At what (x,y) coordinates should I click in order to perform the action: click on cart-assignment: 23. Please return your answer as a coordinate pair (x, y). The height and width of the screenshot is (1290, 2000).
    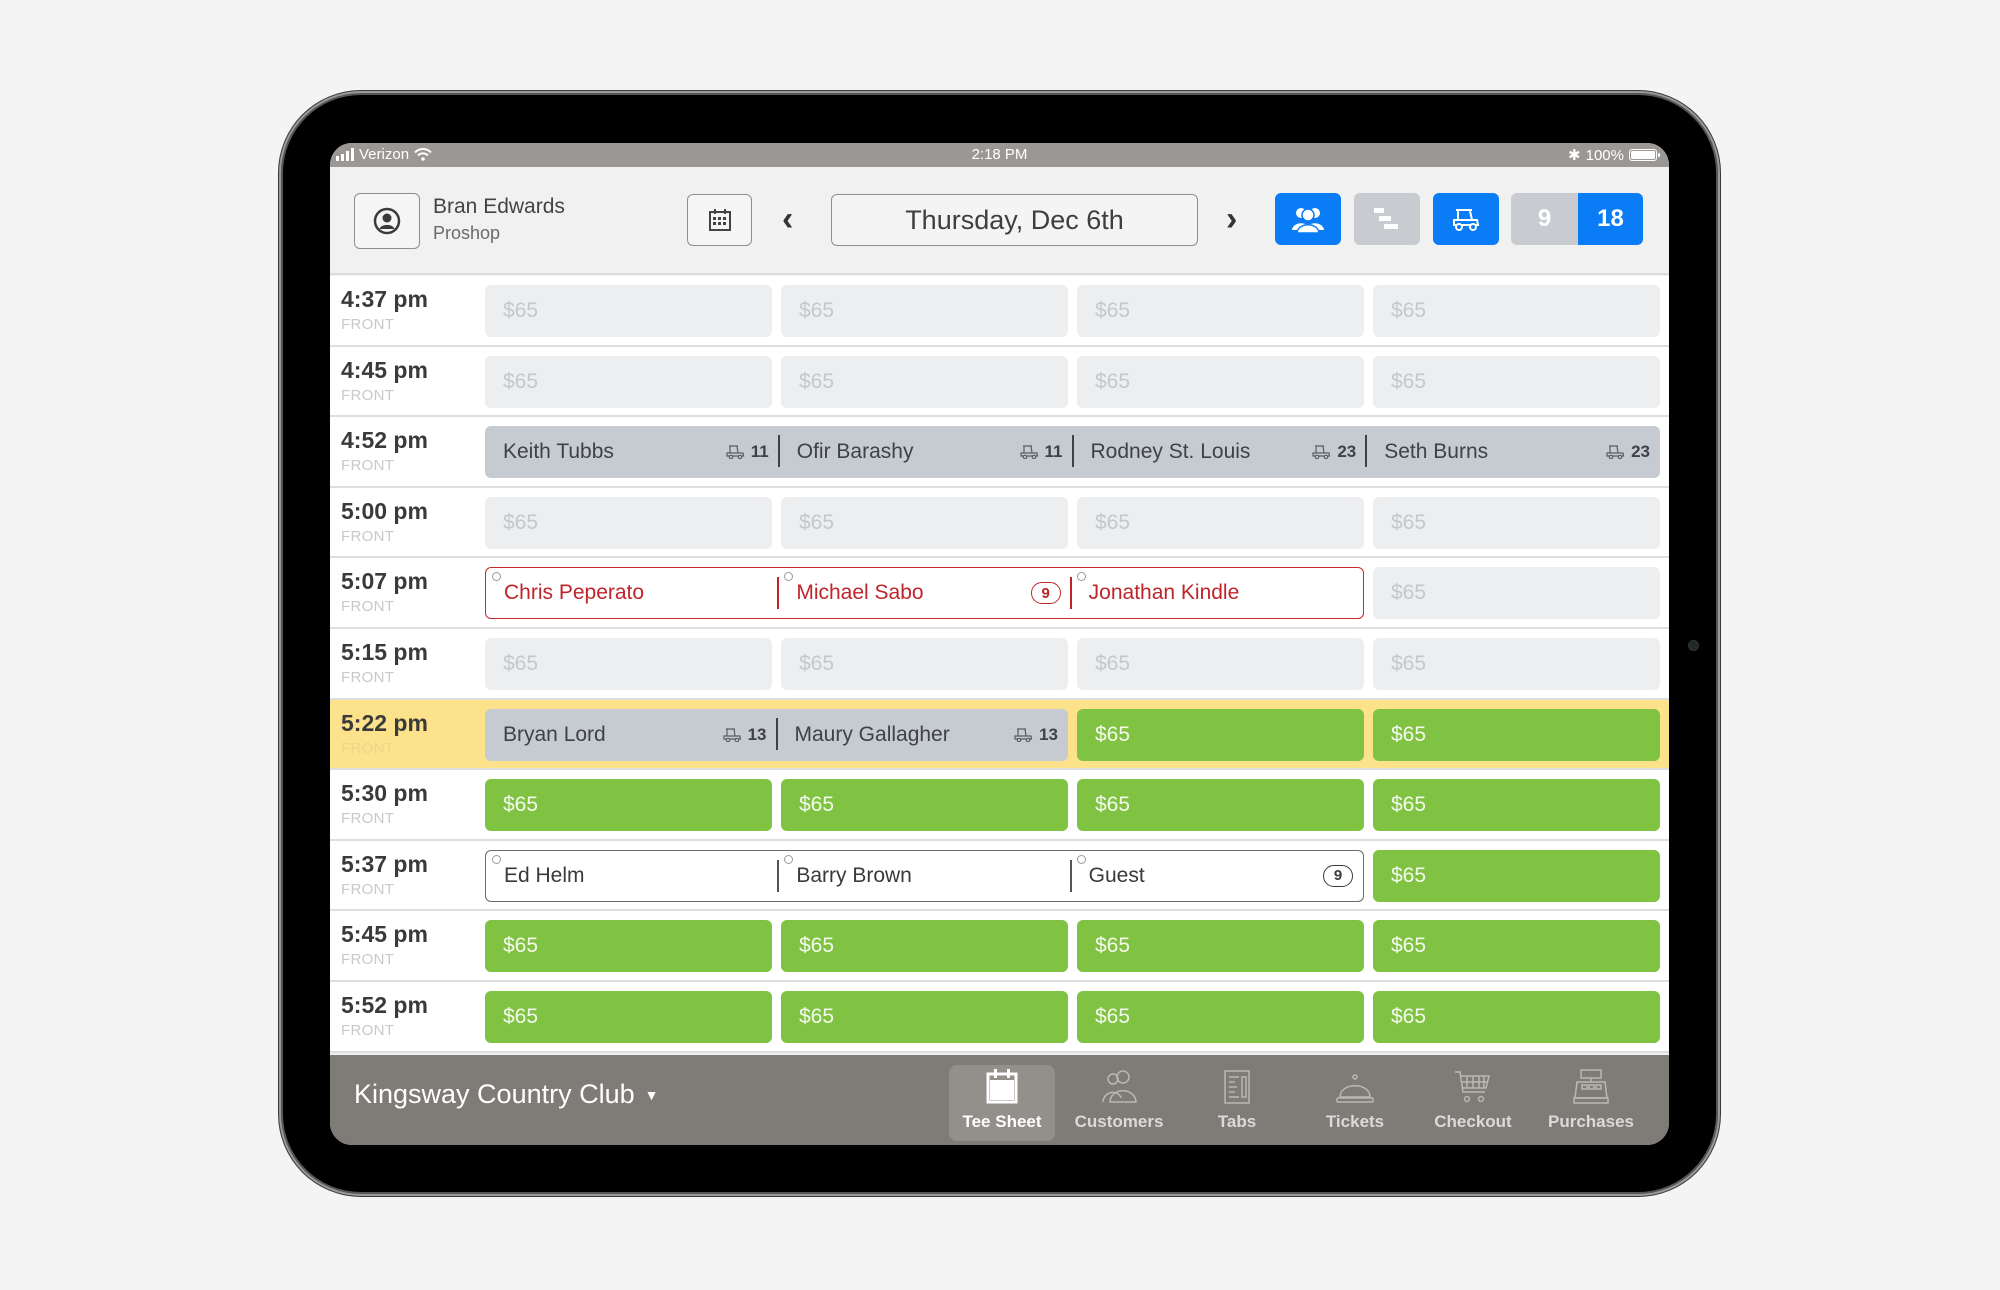
    Looking at the image, I should click on (1628, 452).